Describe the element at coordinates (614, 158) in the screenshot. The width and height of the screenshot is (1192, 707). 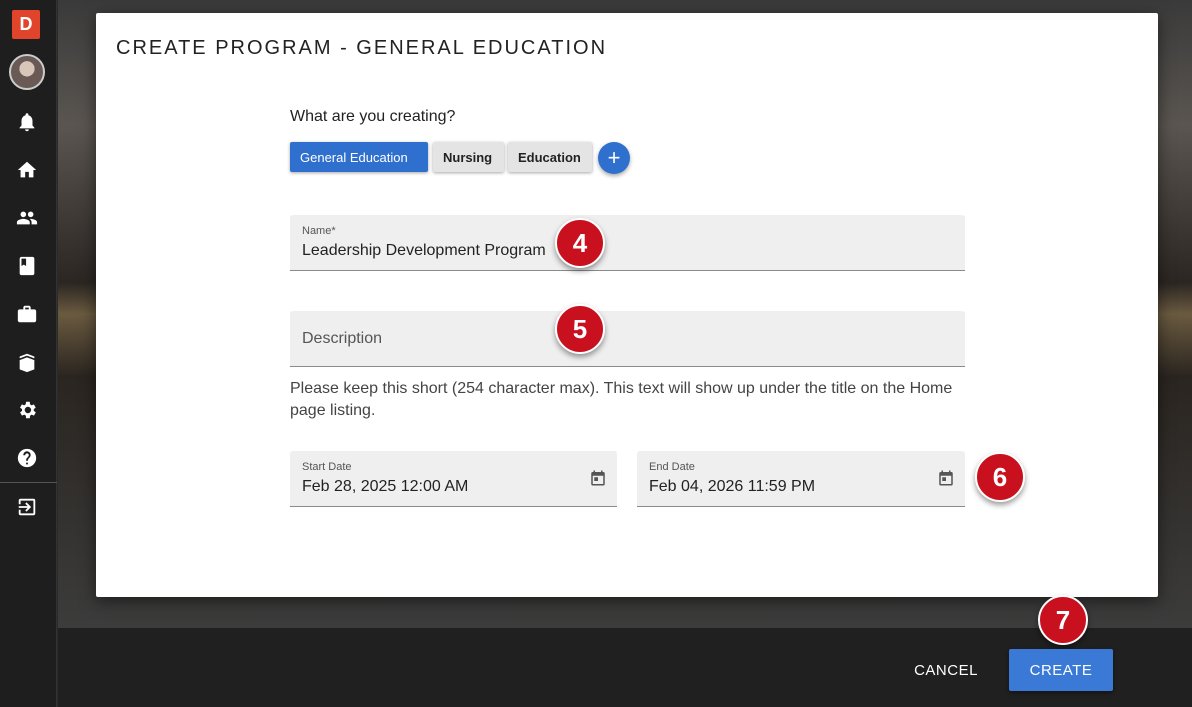
I see `add-type-button: +` at that location.